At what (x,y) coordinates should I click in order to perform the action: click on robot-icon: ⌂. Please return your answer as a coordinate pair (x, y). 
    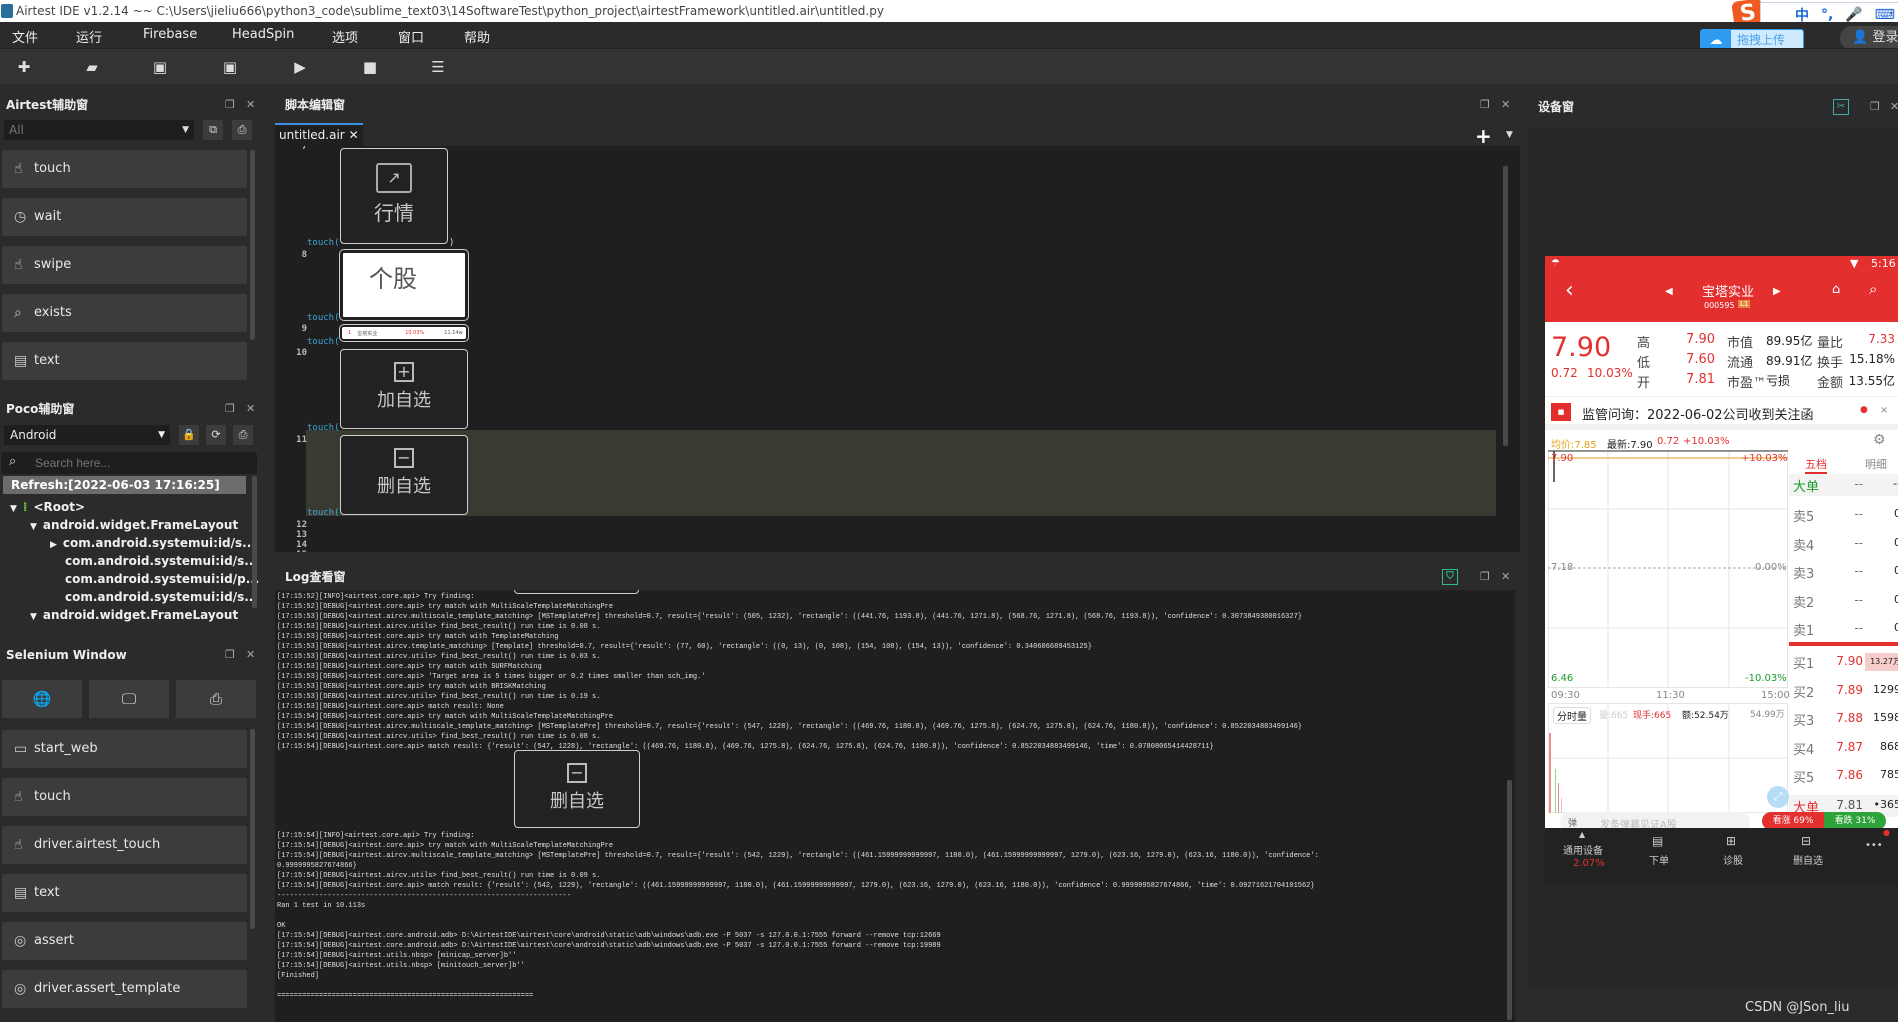
    Looking at the image, I should click on (1836, 289).